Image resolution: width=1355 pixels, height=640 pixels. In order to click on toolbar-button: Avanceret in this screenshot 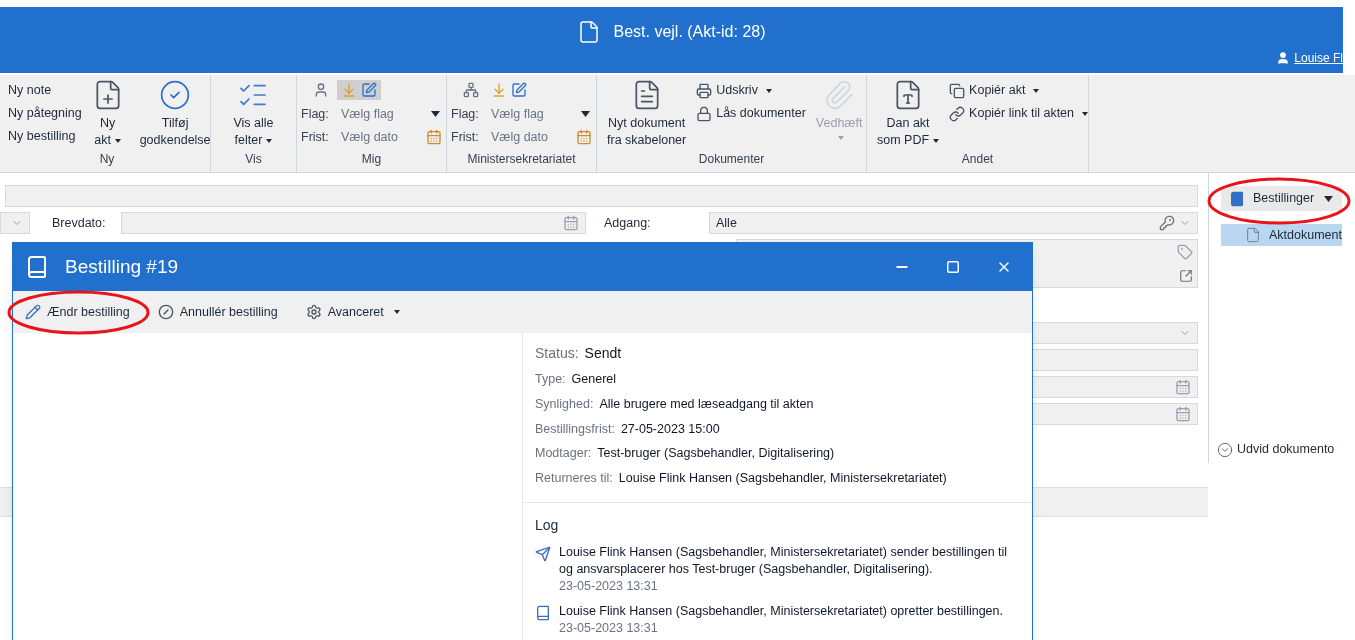, I will do `click(352, 312)`.